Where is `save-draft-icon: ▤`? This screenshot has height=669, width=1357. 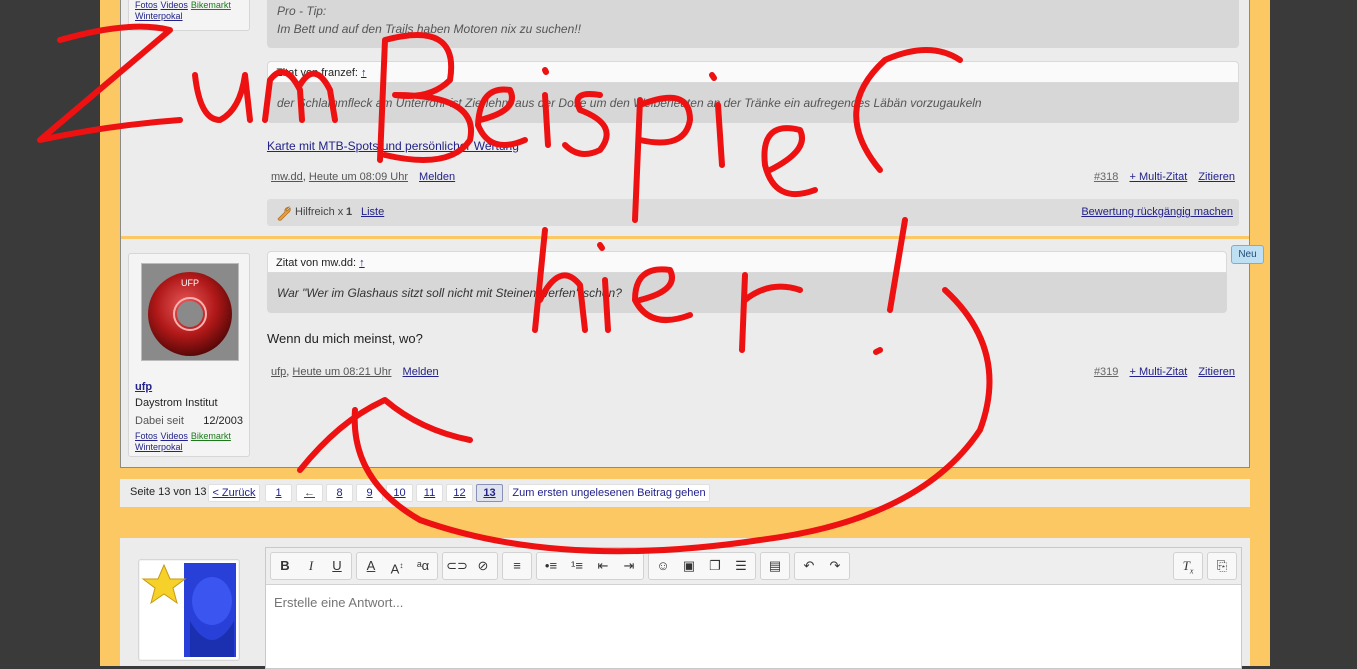
save-draft-icon: ▤ is located at coordinates (775, 566).